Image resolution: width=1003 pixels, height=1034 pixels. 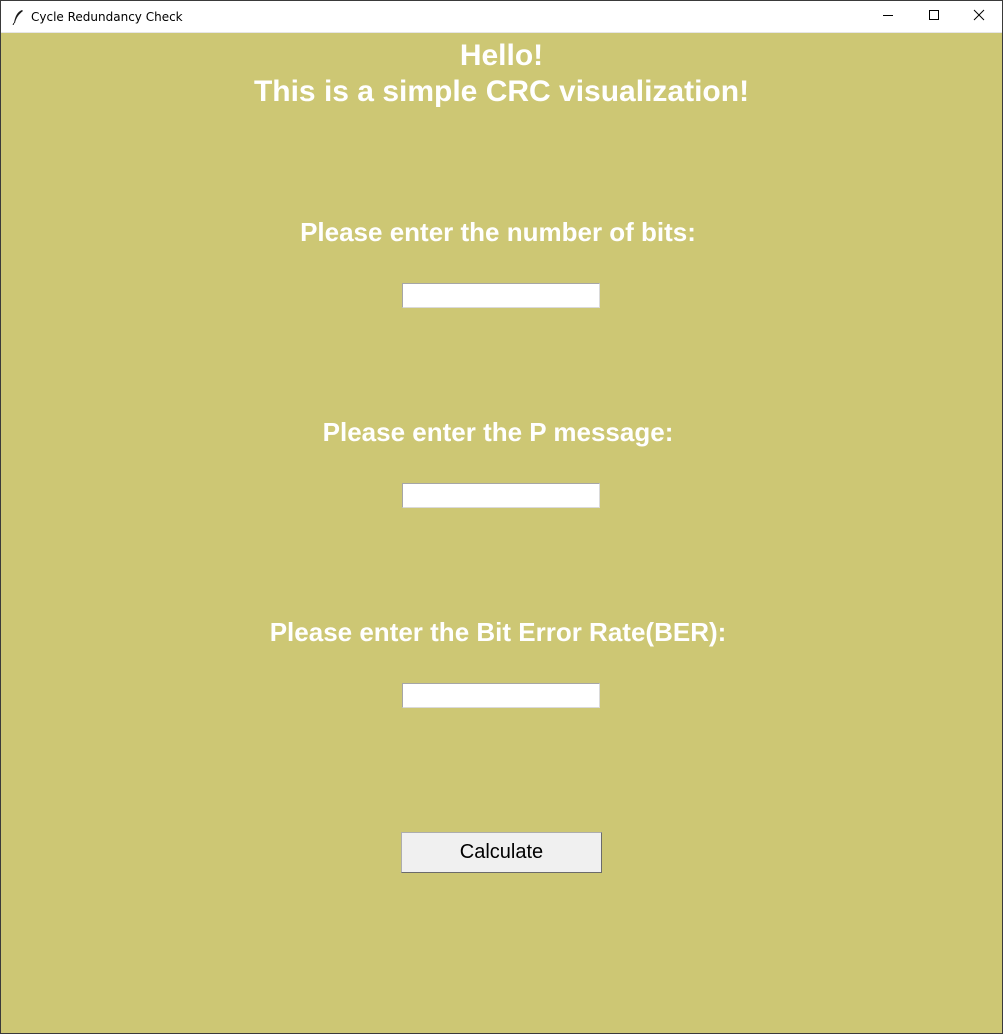 What do you see at coordinates (18, 17) in the screenshot?
I see `feather-icon` at bounding box center [18, 17].